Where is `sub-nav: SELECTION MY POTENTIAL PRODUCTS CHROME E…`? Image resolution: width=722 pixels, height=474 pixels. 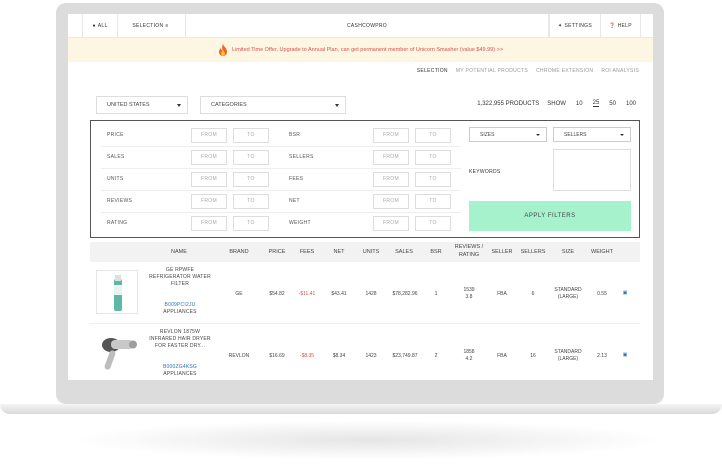
sub-nav: SELECTION MY POTENTIAL PRODUCTS CHROME E… is located at coordinates (524, 74).